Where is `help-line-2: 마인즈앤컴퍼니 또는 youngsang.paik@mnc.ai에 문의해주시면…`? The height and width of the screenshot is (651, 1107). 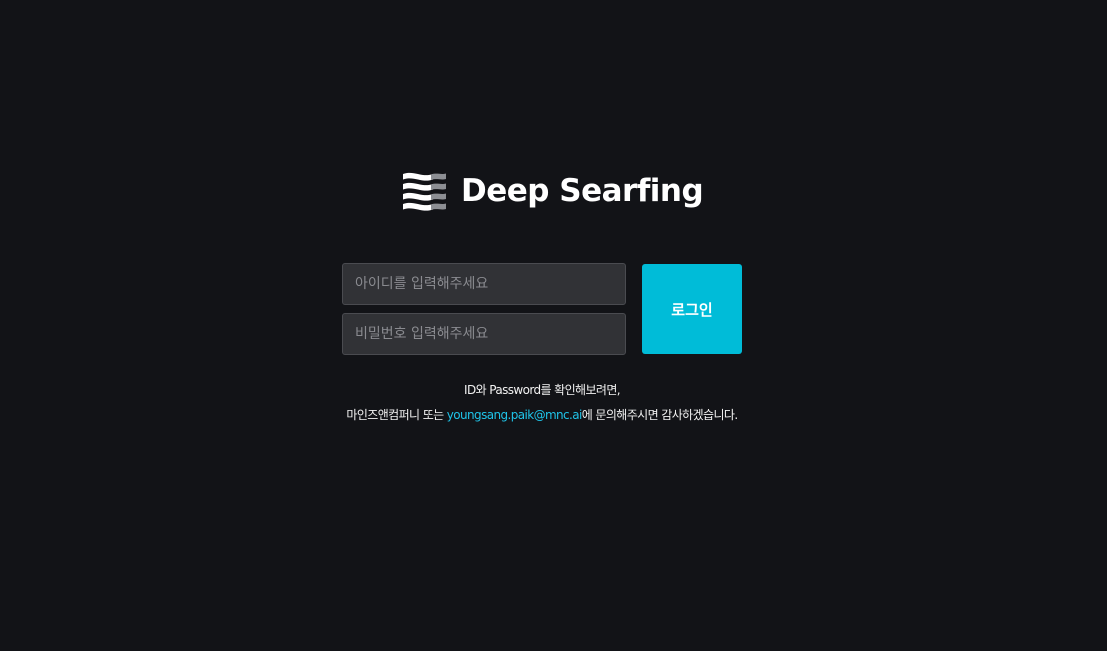 help-line-2: 마인즈앤컴퍼니 또는 youngsang.paik@mnc.ai에 문의해주시면… is located at coordinates (542, 415).